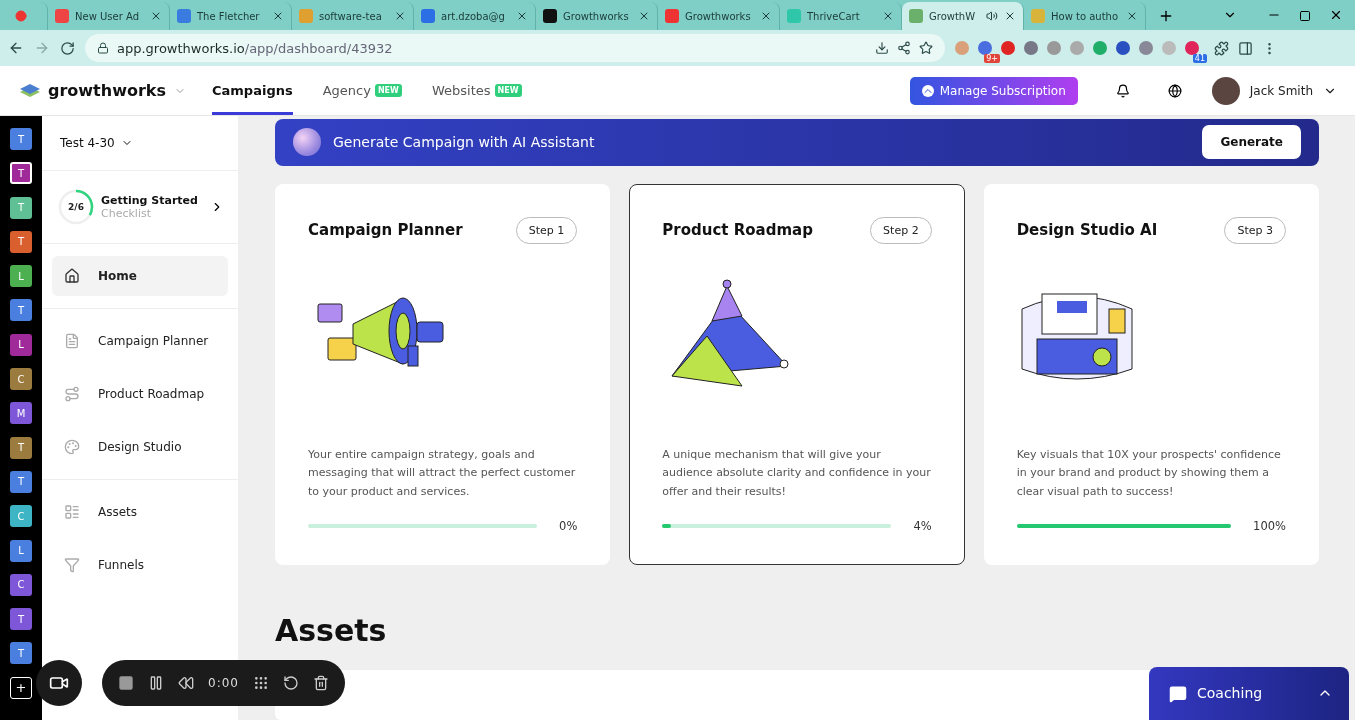 Image resolution: width=1355 pixels, height=720 pixels. What do you see at coordinates (150, 200) in the screenshot?
I see `checklist-title: Getting Started` at bounding box center [150, 200].